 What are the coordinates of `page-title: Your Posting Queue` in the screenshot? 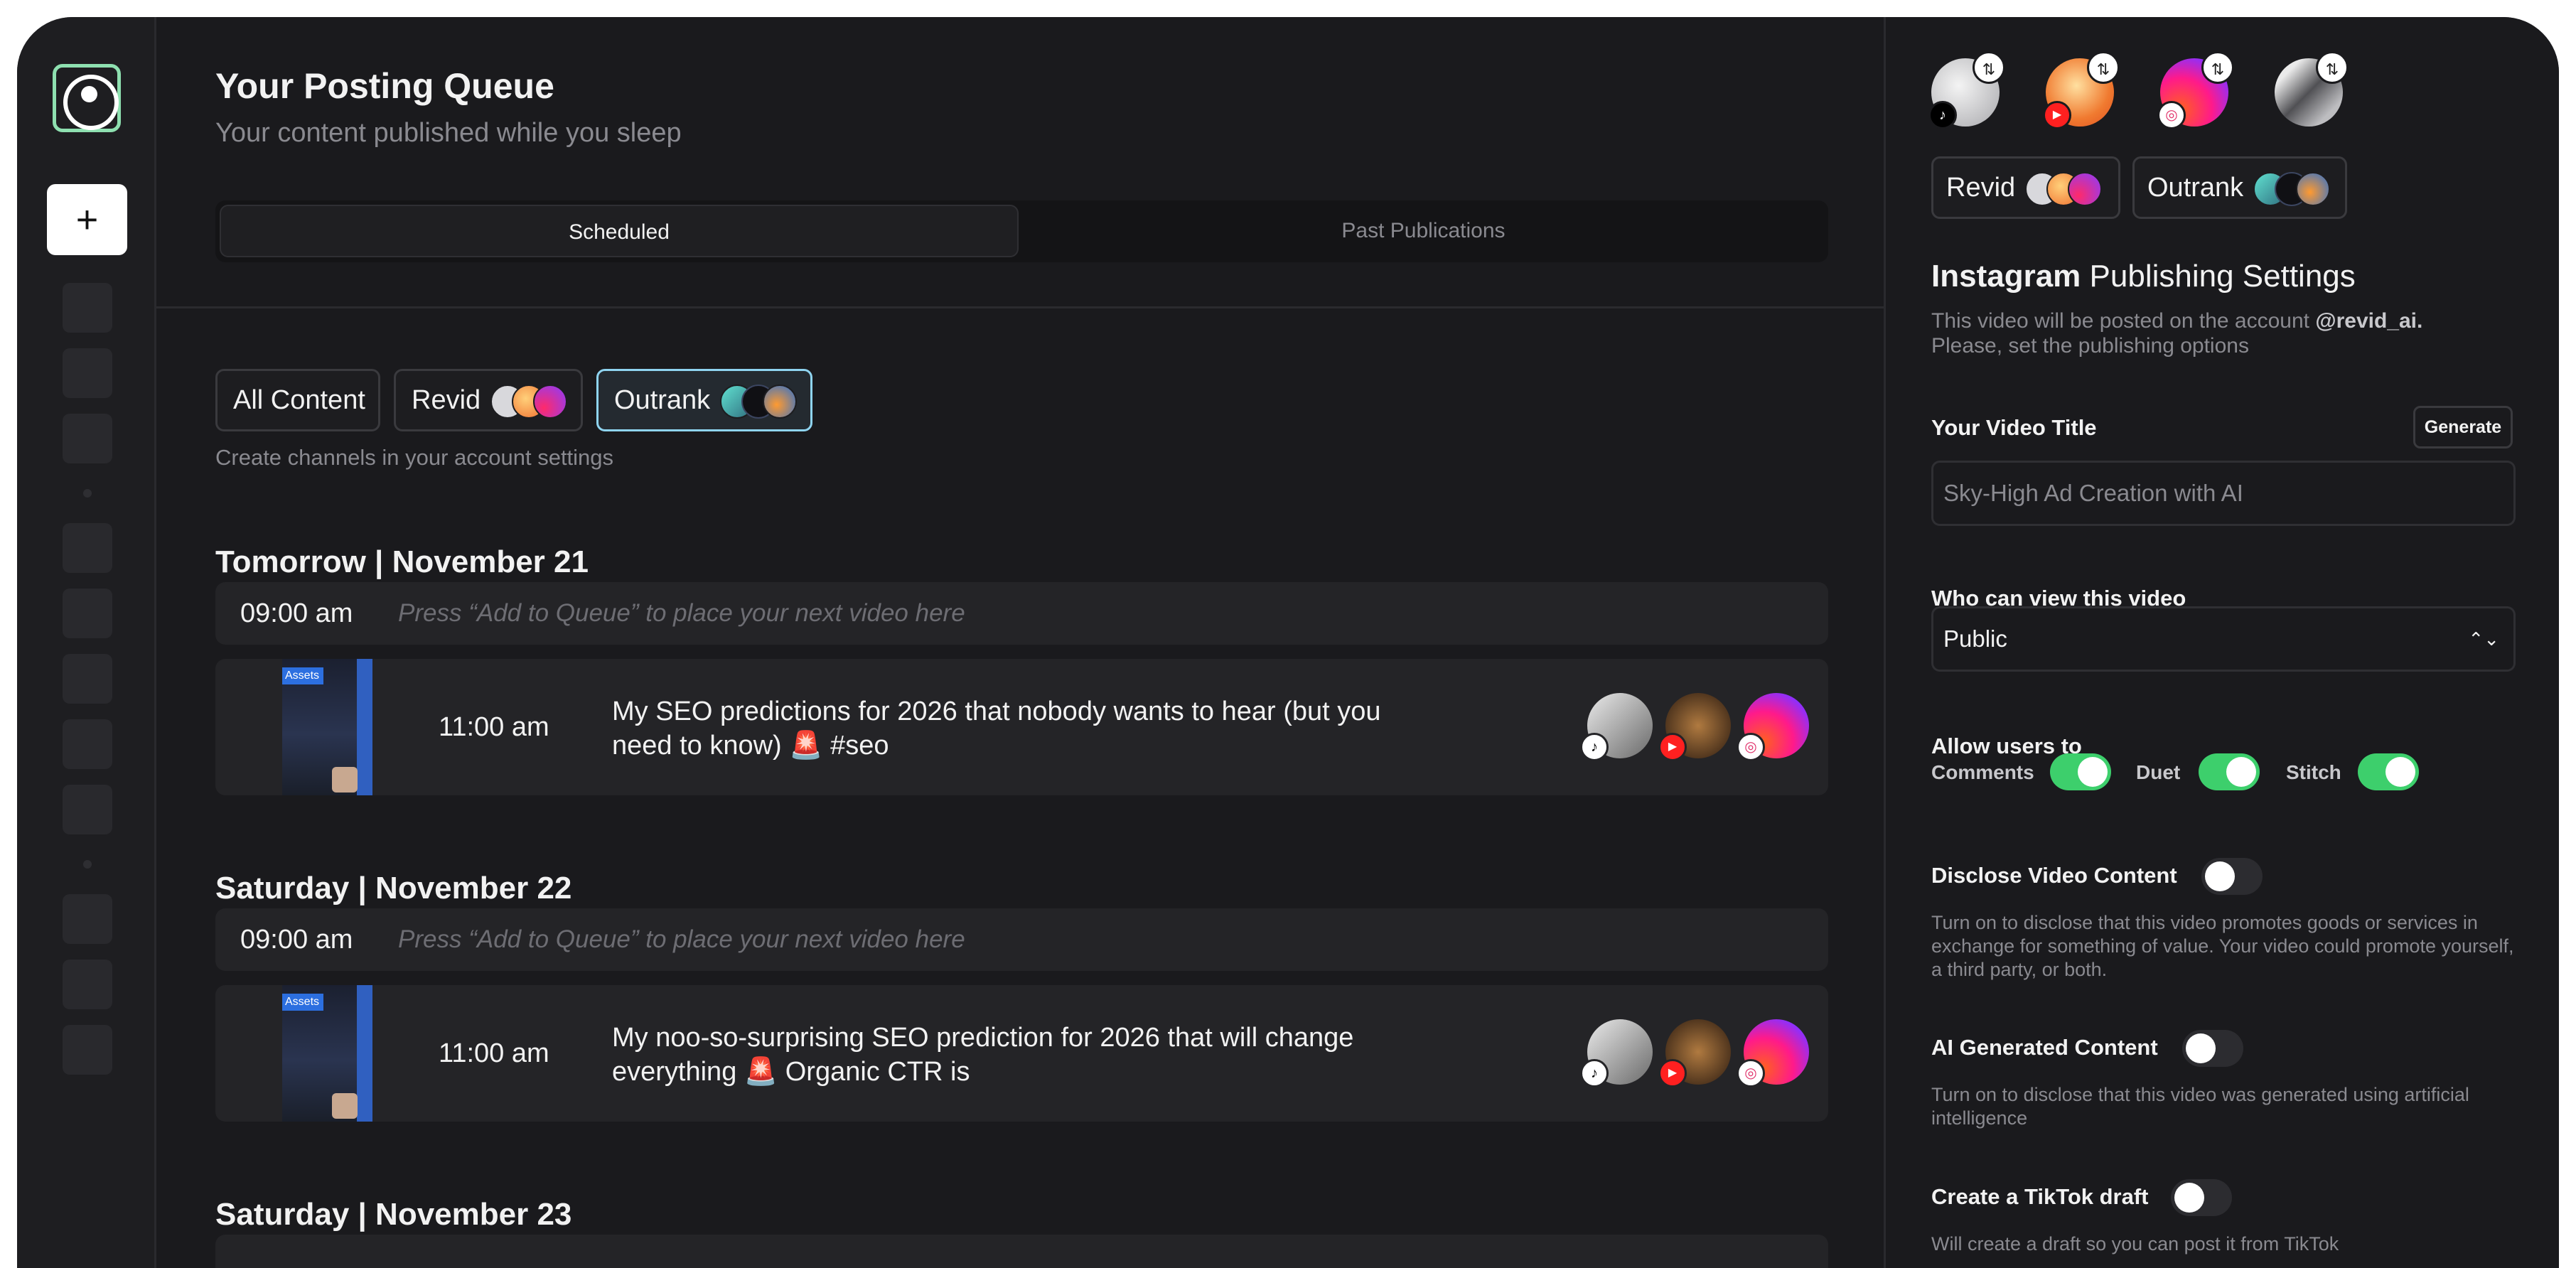 It's located at (384, 86).